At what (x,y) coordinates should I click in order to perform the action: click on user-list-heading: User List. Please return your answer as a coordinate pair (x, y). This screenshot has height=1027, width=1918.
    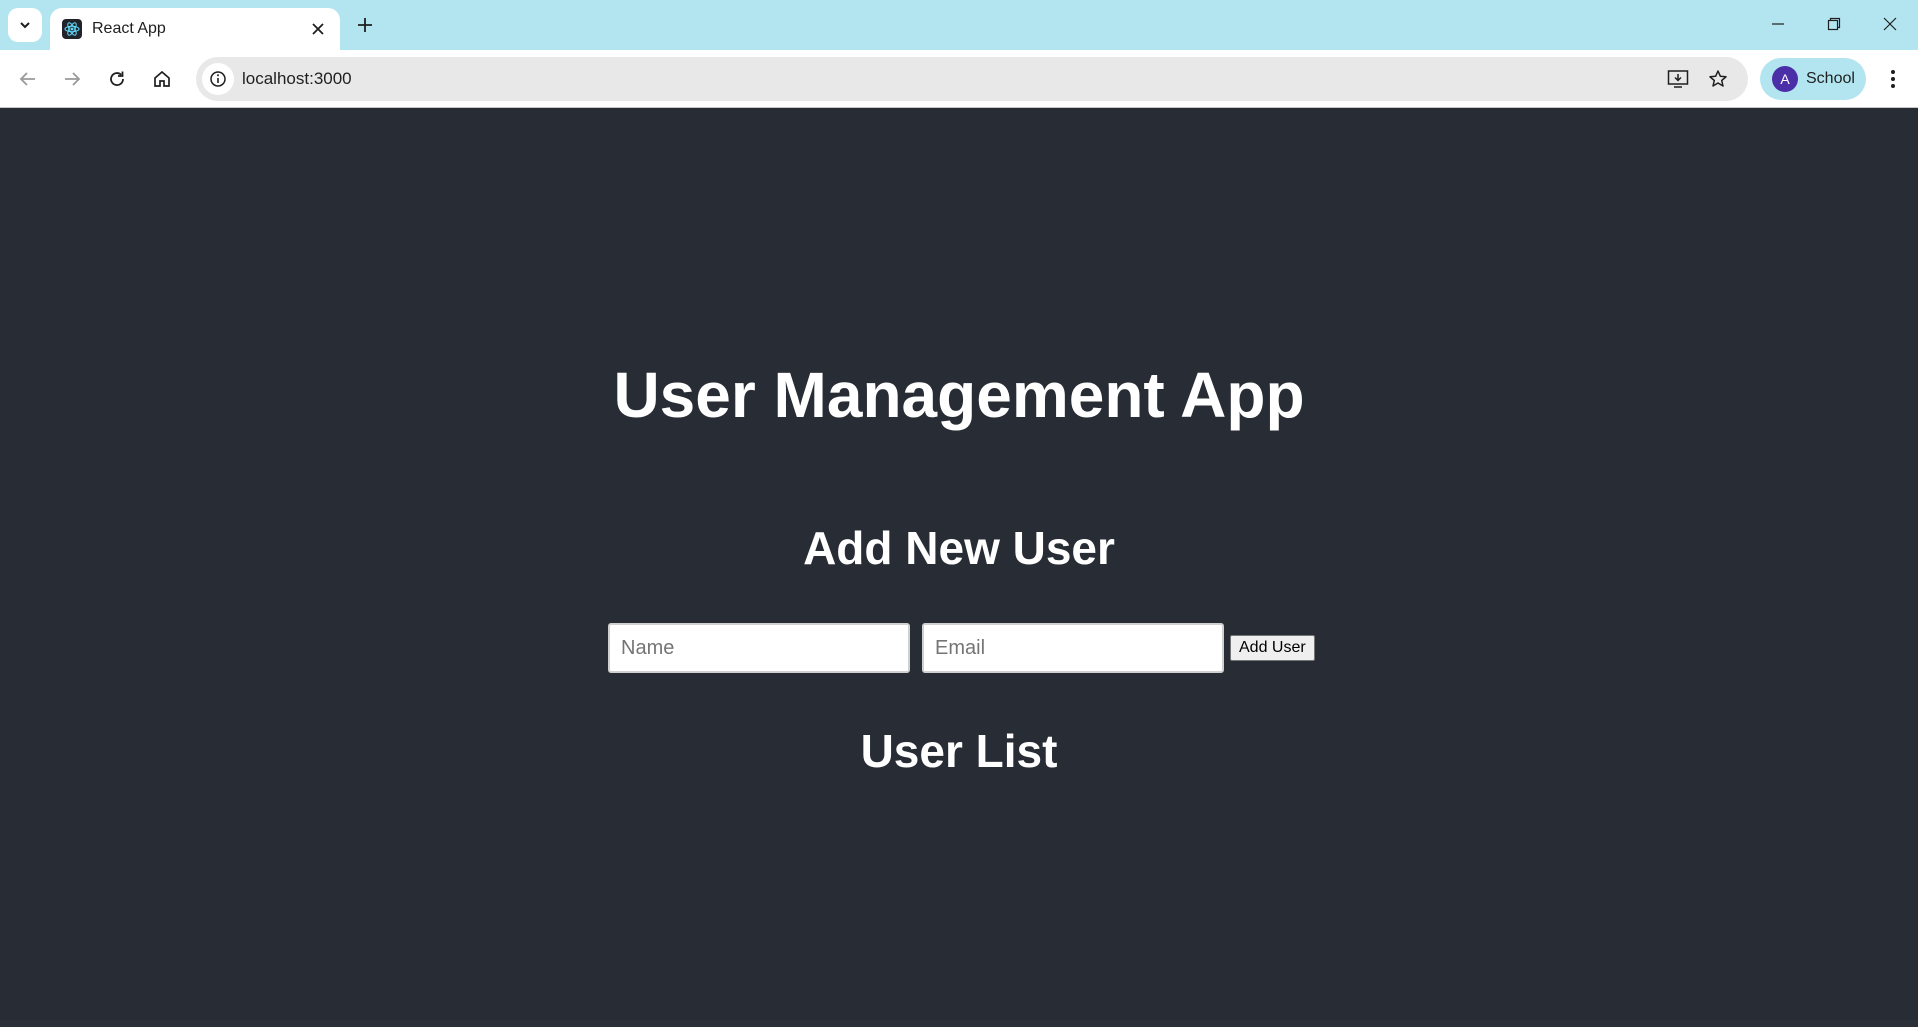
    Looking at the image, I should click on (959, 751).